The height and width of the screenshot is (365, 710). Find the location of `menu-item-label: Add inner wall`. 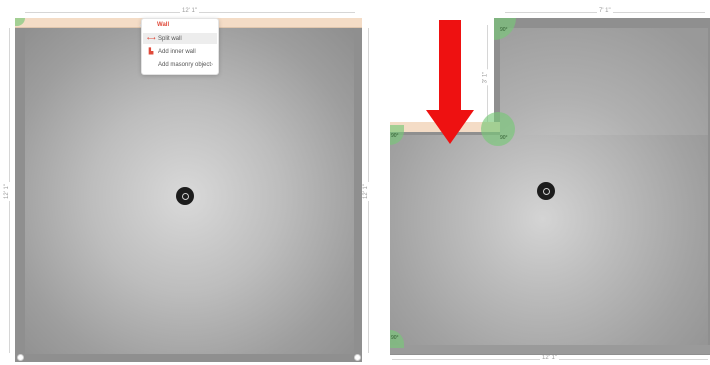

menu-item-label: Add inner wall is located at coordinates (177, 51).